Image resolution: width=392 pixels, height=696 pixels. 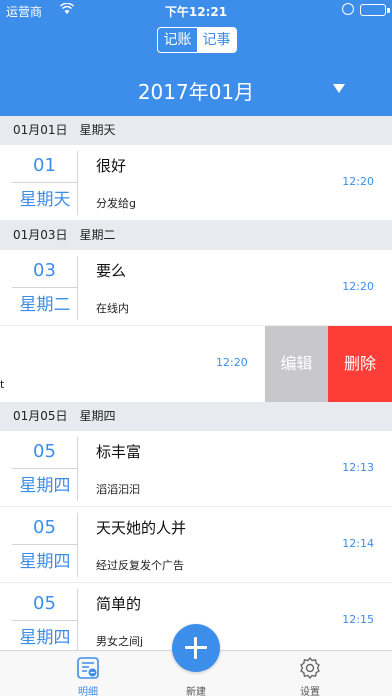 I want to click on battery-tip, so click(x=388, y=10).